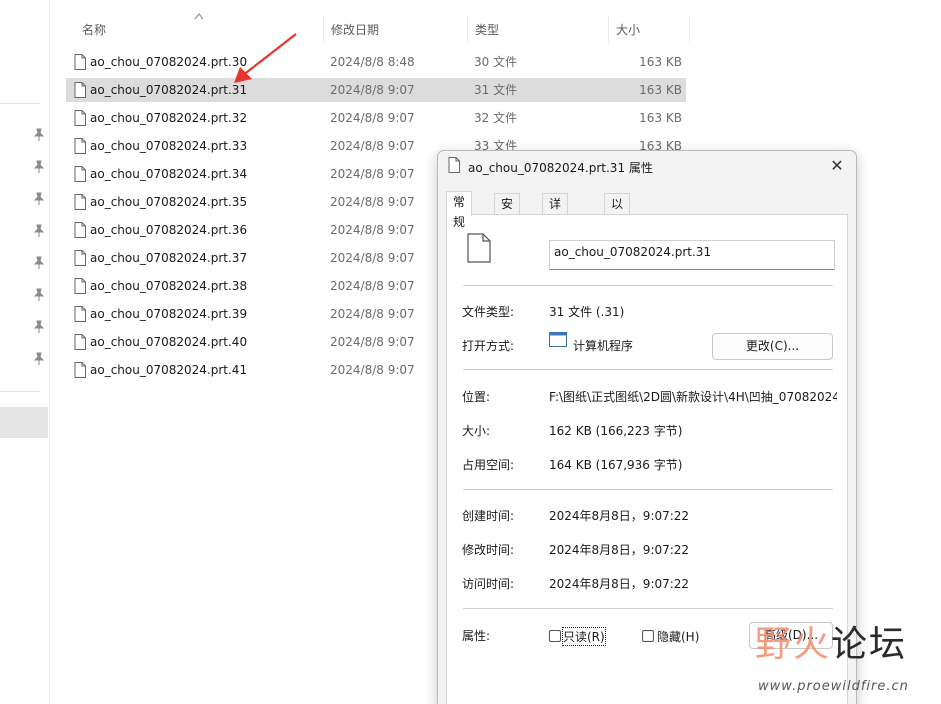 The height and width of the screenshot is (704, 941). I want to click on column-header-type: 类型, so click(538, 30).